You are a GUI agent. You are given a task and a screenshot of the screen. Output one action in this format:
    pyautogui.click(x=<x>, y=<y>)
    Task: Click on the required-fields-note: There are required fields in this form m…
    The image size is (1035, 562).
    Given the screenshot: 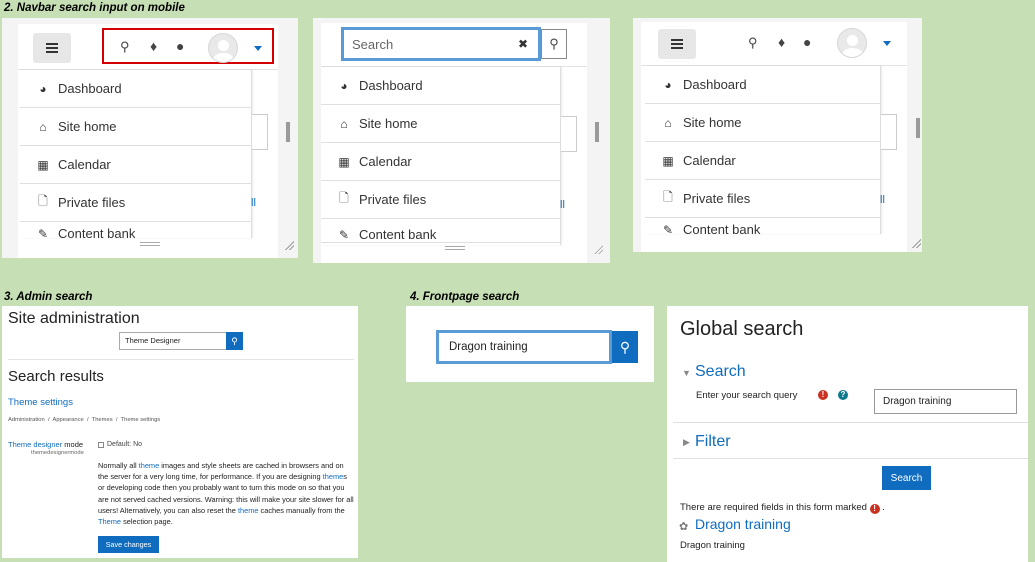 What is the action you would take?
    pyautogui.click(x=782, y=508)
    